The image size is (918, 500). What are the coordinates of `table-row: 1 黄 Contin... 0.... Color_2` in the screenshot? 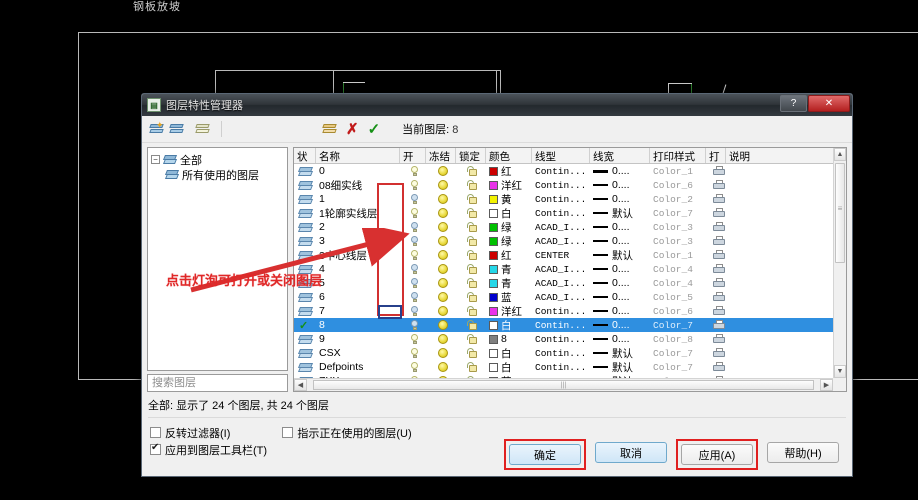 It's located at (570, 199).